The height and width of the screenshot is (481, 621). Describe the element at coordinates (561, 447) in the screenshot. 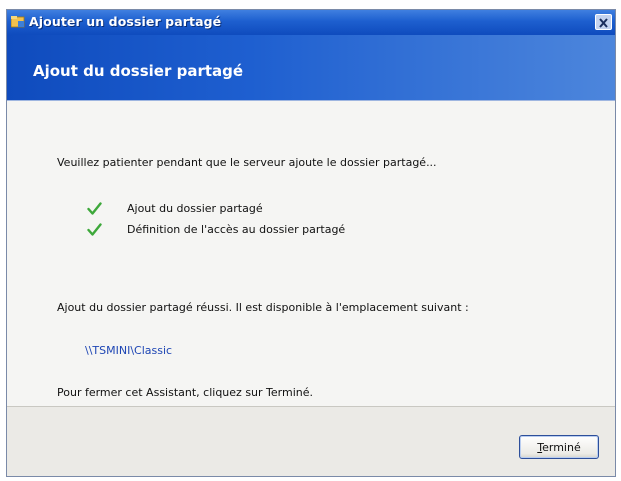

I see `finish-button-label: erminé` at that location.